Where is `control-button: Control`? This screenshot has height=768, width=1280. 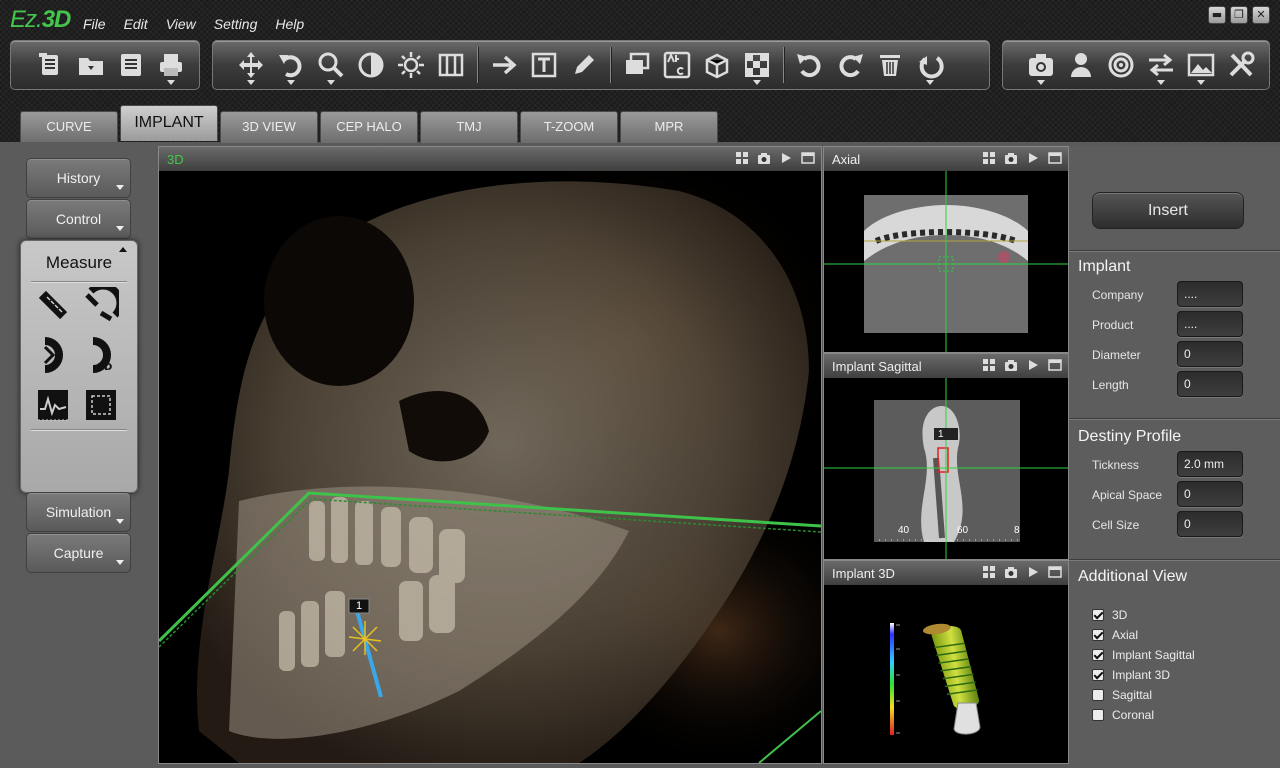 control-button: Control is located at coordinates (78, 219).